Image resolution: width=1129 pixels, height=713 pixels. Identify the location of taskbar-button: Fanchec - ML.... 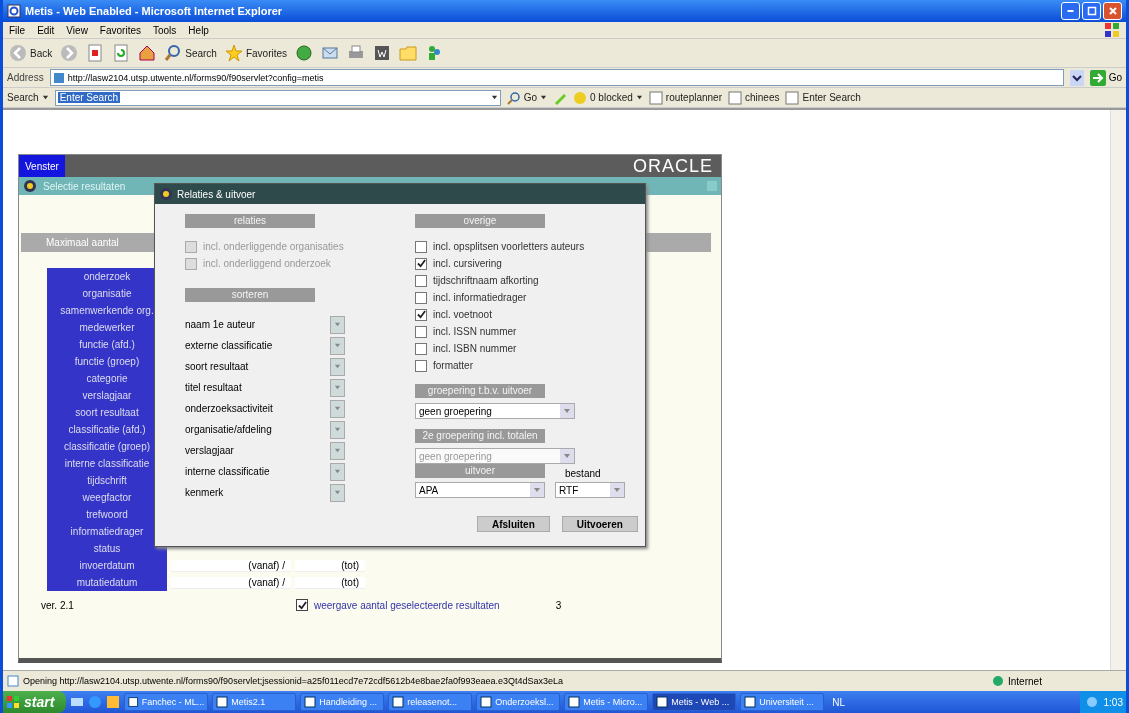
(166, 702).